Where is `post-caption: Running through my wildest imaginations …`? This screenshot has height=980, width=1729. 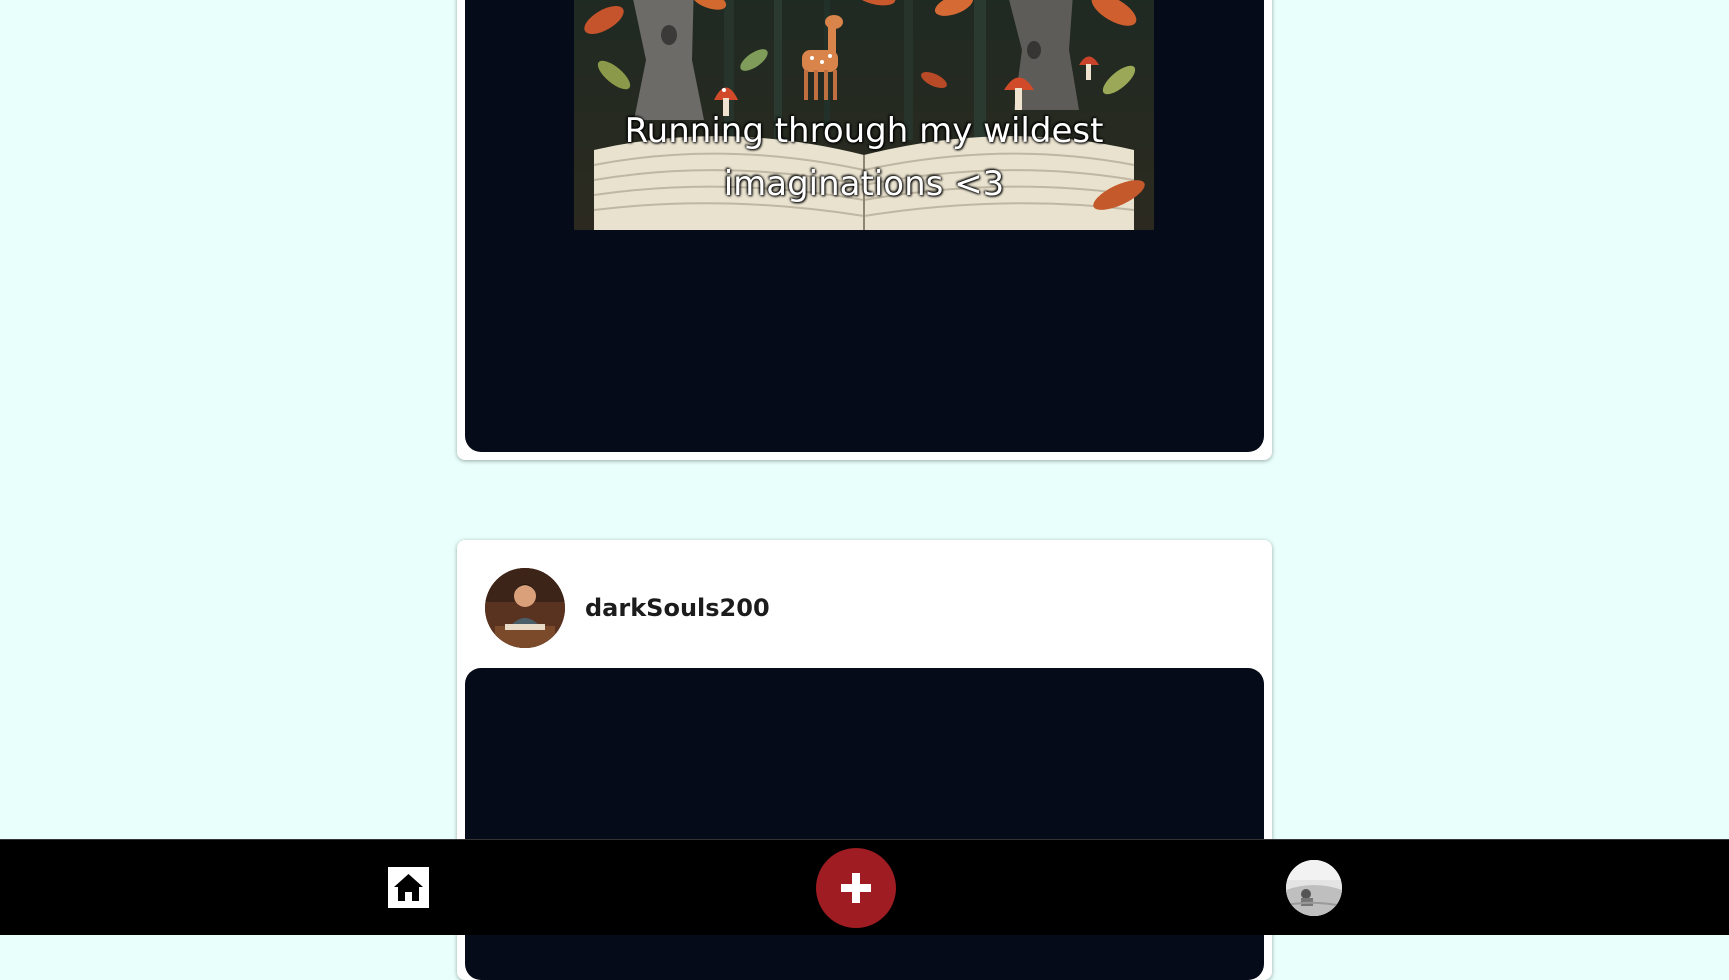
post-caption: Running through my wildest imaginations … is located at coordinates (864, 157).